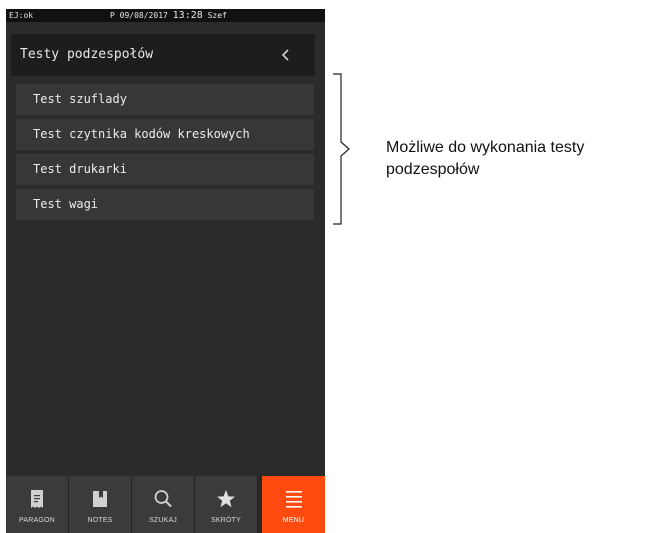 Image resolution: width=669 pixels, height=533 pixels. What do you see at coordinates (226, 520) in the screenshot?
I see `nav-label-shortcuts: SKRÓTY` at bounding box center [226, 520].